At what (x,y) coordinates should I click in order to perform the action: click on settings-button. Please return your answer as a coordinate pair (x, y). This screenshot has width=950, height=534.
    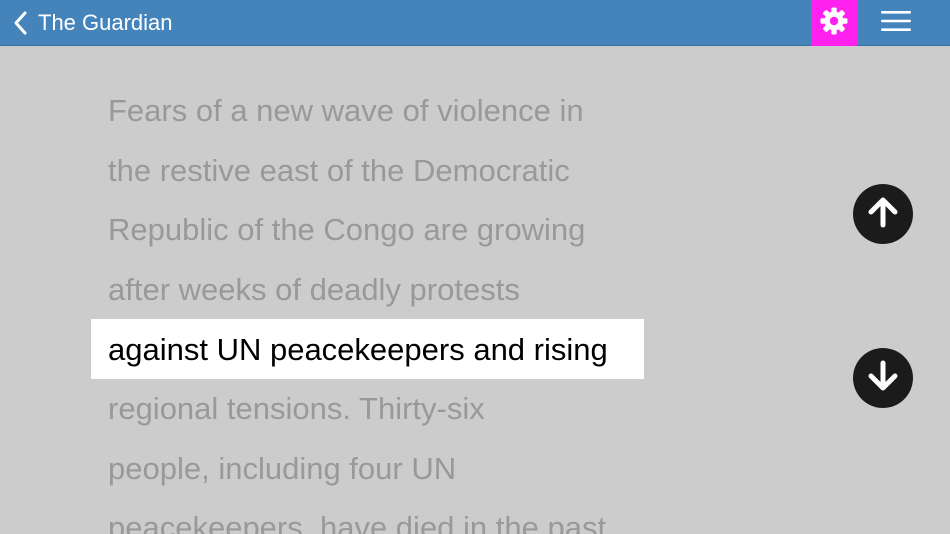
    Looking at the image, I should click on (834, 23).